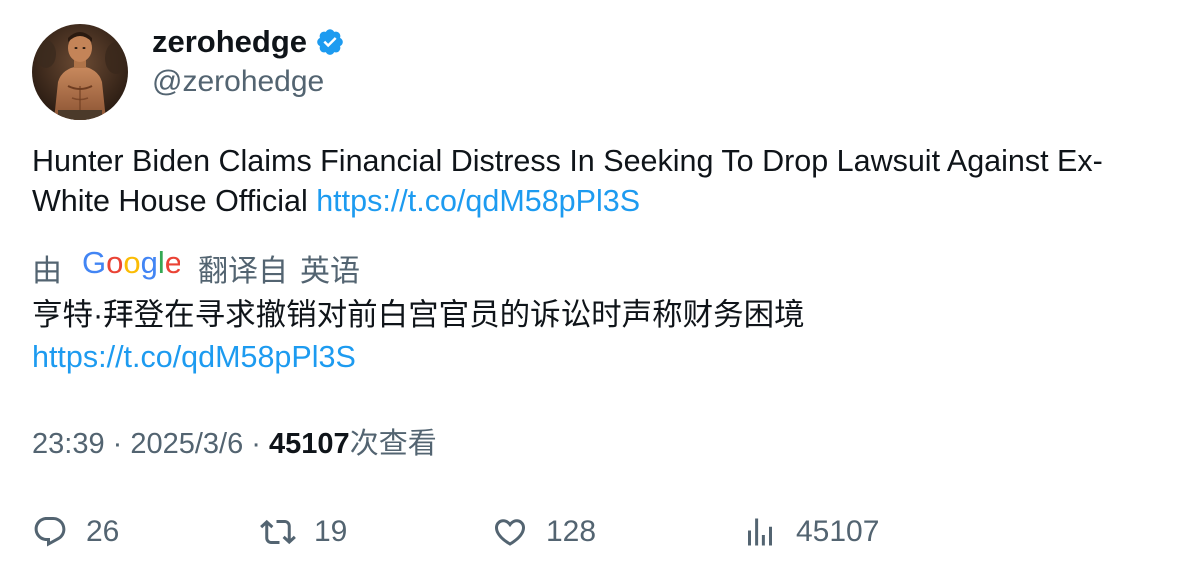 The width and height of the screenshot is (1196, 578). What do you see at coordinates (331, 531) in the screenshot?
I see `retweet-count: 19` at bounding box center [331, 531].